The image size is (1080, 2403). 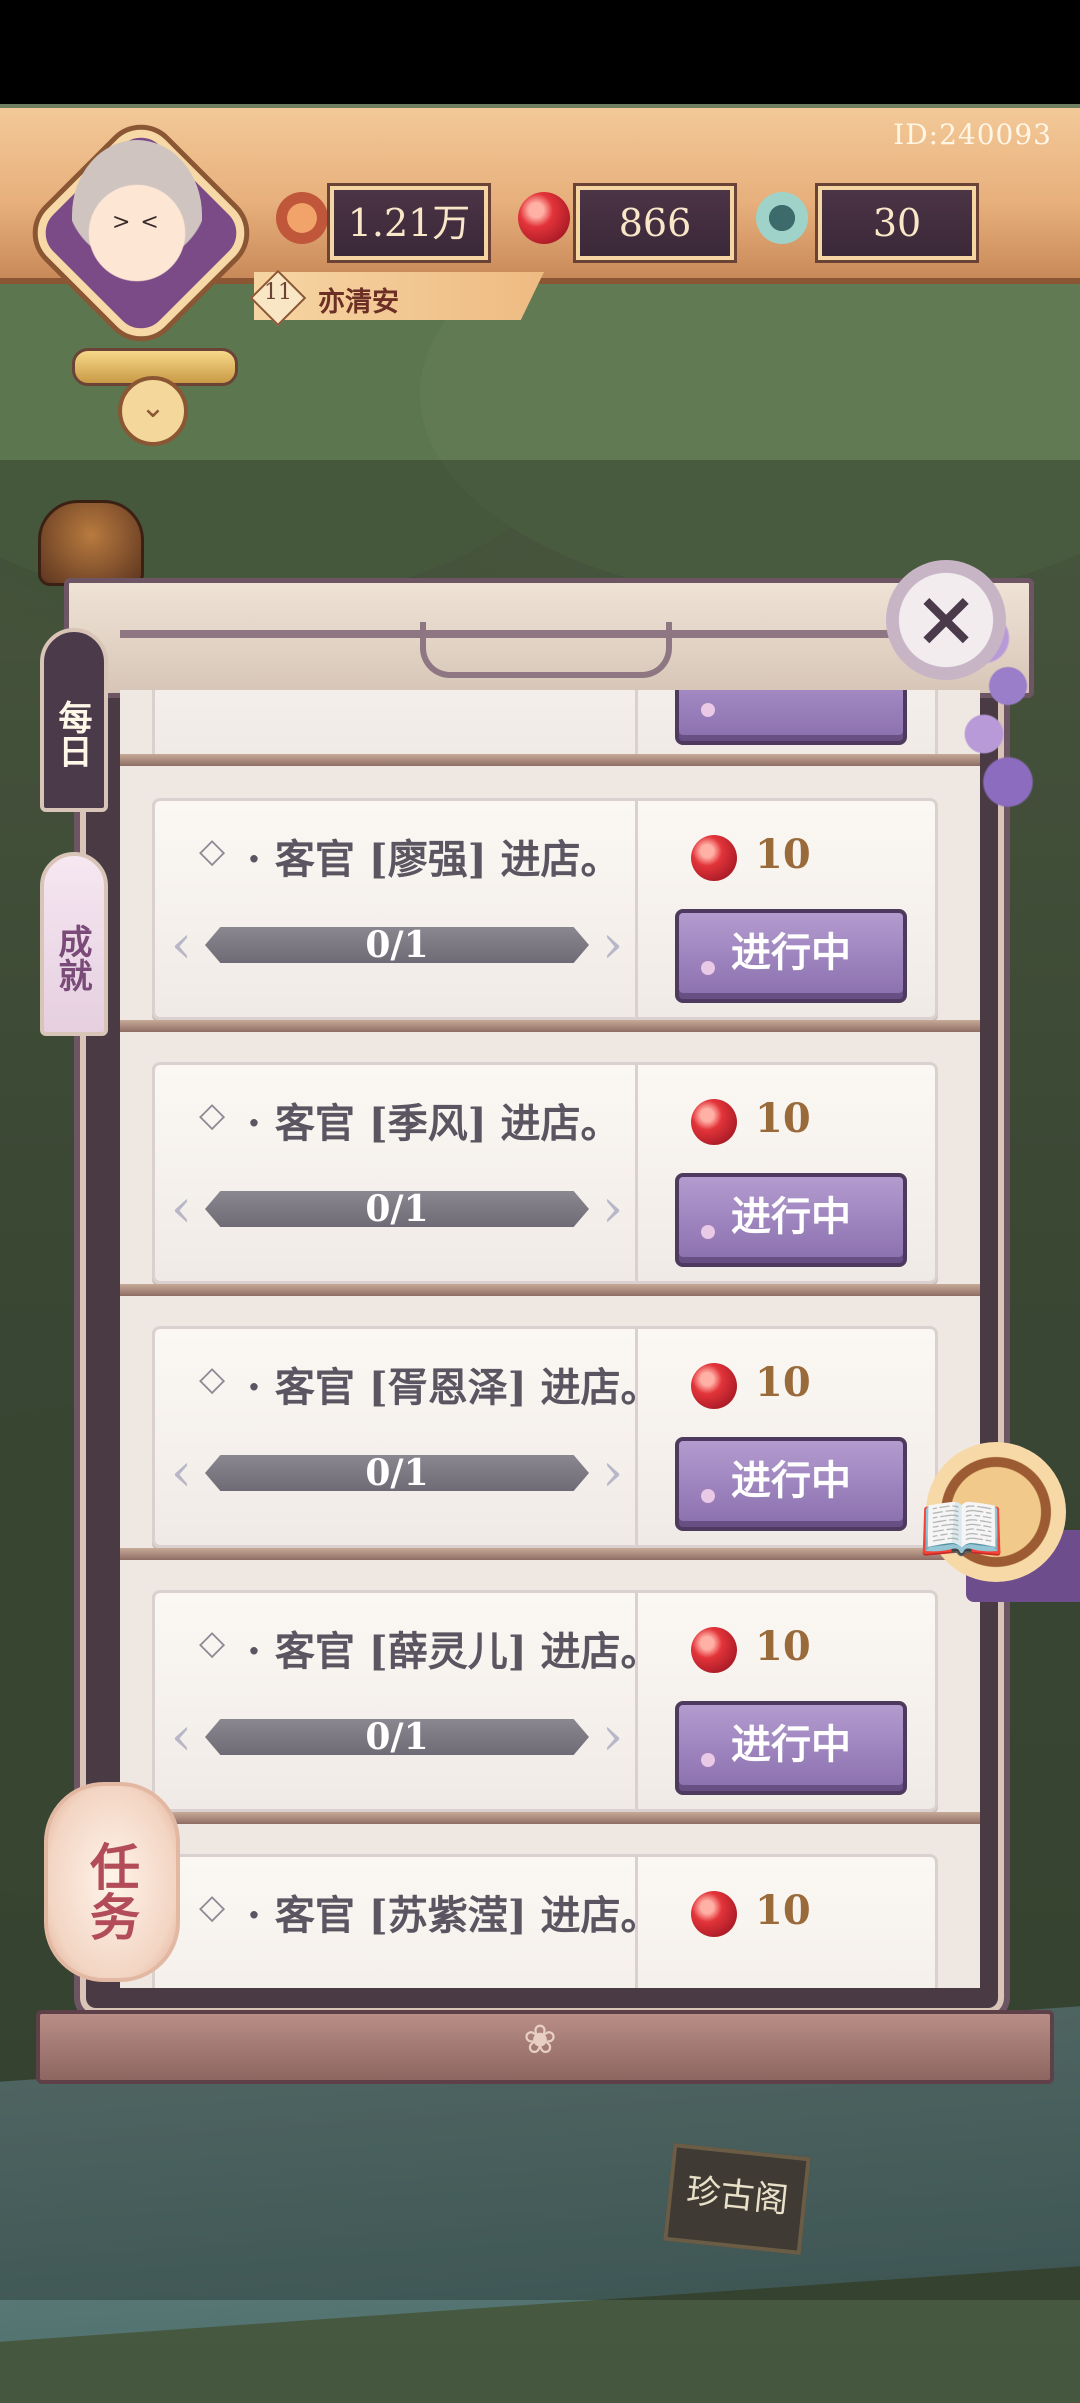 I want to click on task-lantern-button: 任务, so click(x=112, y=1882).